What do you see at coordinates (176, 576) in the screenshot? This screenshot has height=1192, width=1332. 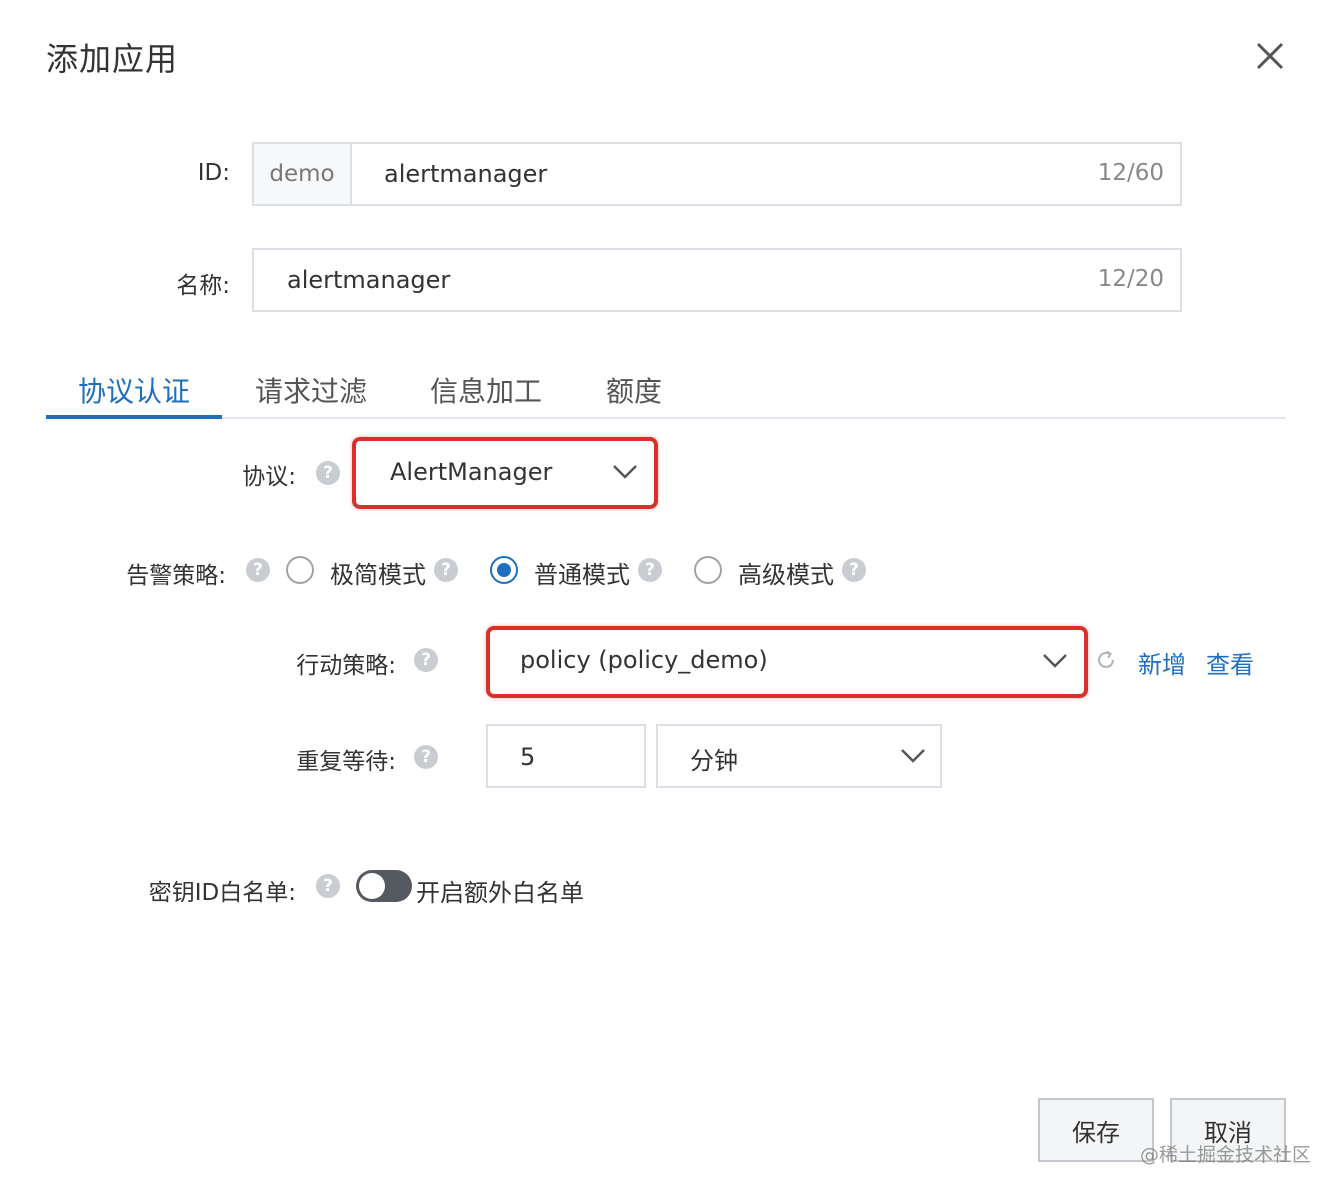 I see `alert-policy-label: 告警策略:` at bounding box center [176, 576].